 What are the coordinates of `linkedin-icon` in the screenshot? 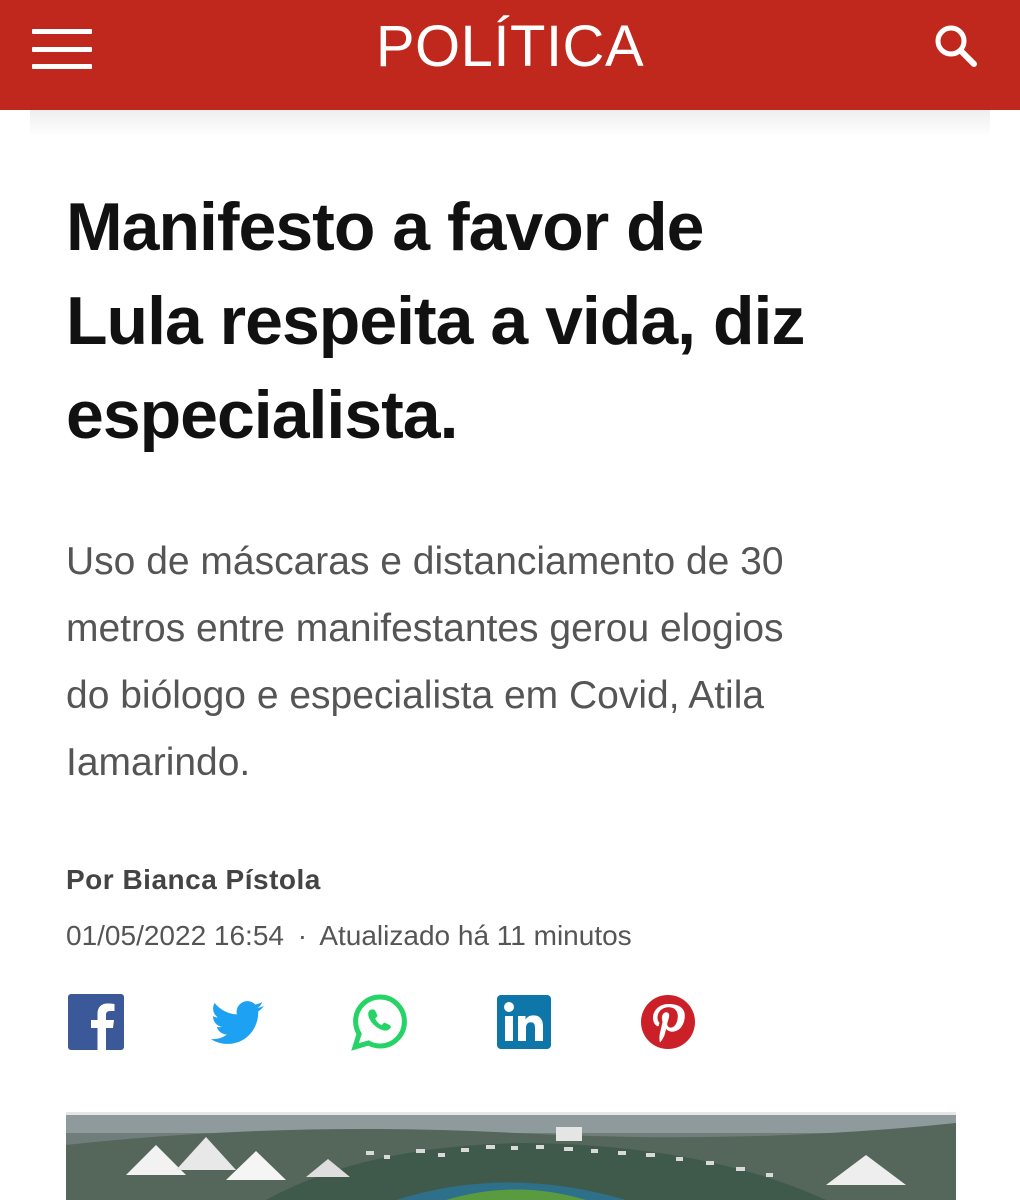 It's located at (524, 1022).